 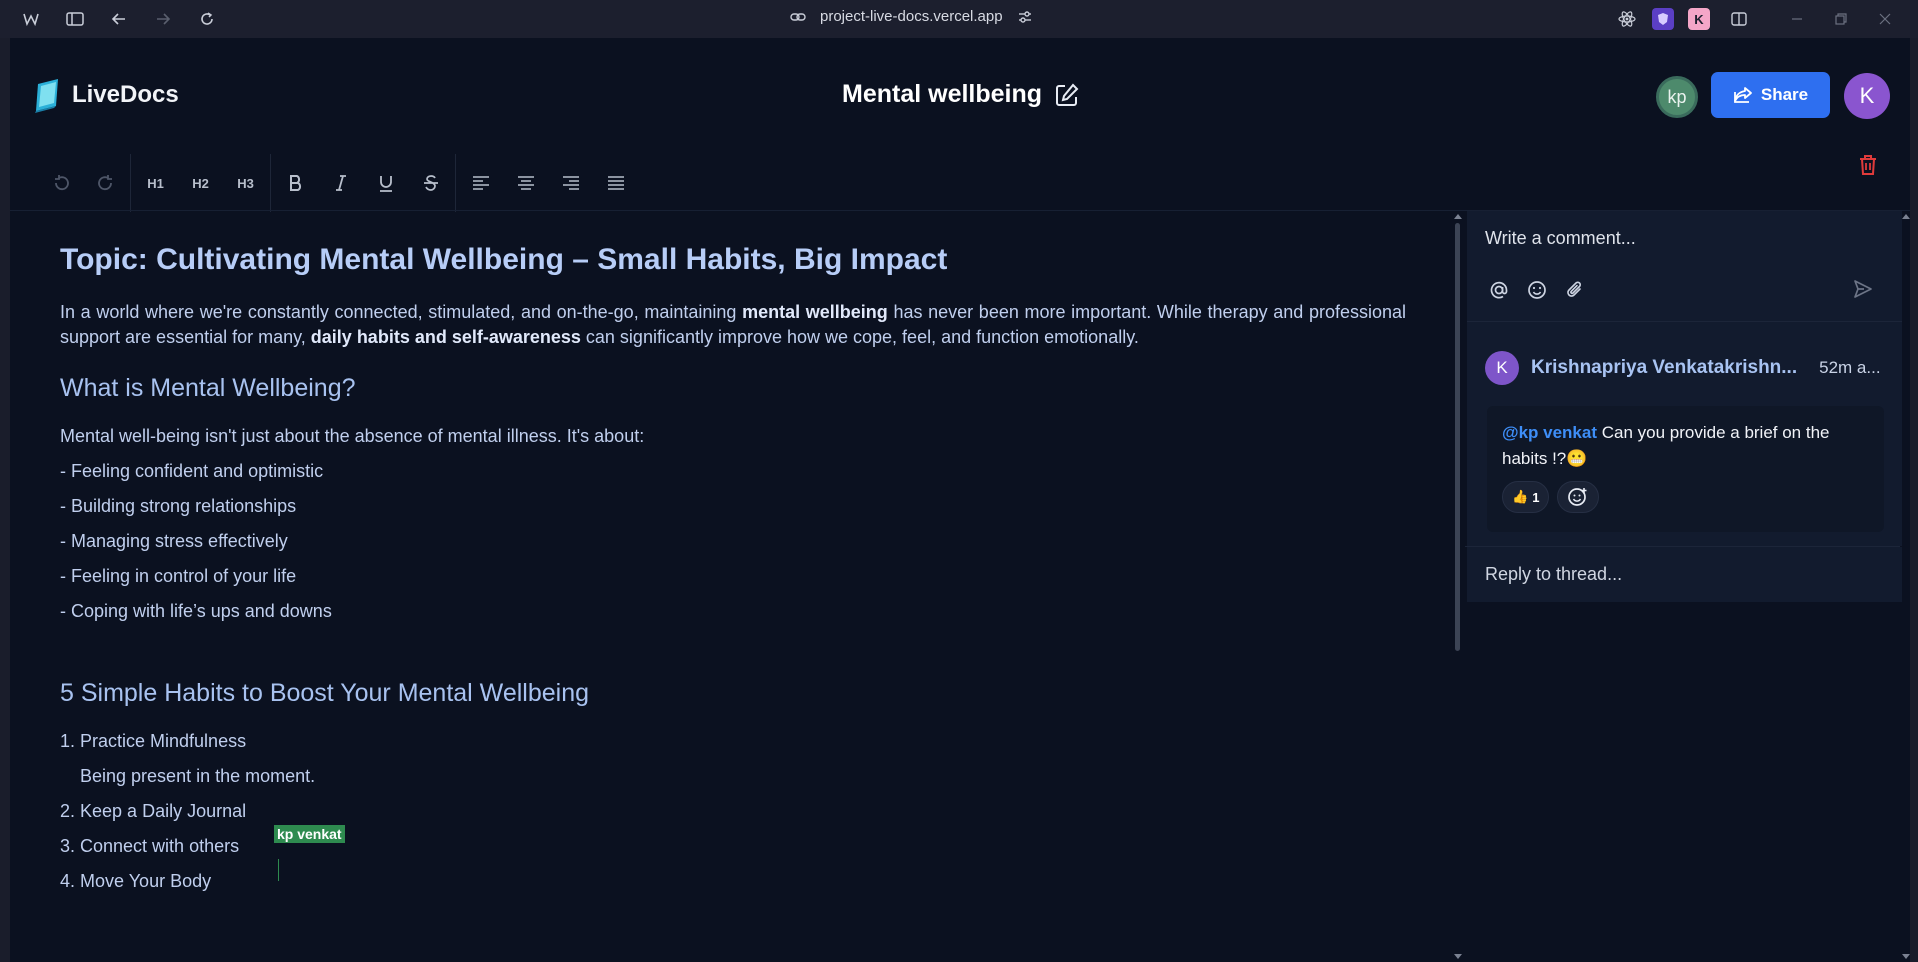 I want to click on thumbs-up-icon: 👍, so click(x=1520, y=496).